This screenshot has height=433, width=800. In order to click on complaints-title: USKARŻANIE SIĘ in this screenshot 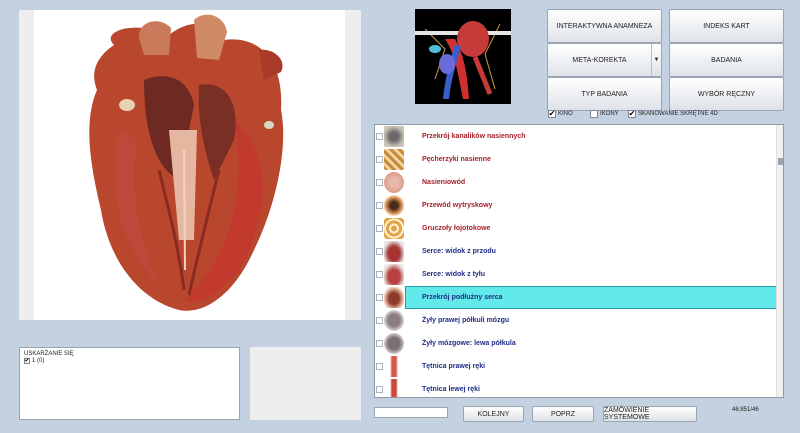, I will do `click(49, 354)`.